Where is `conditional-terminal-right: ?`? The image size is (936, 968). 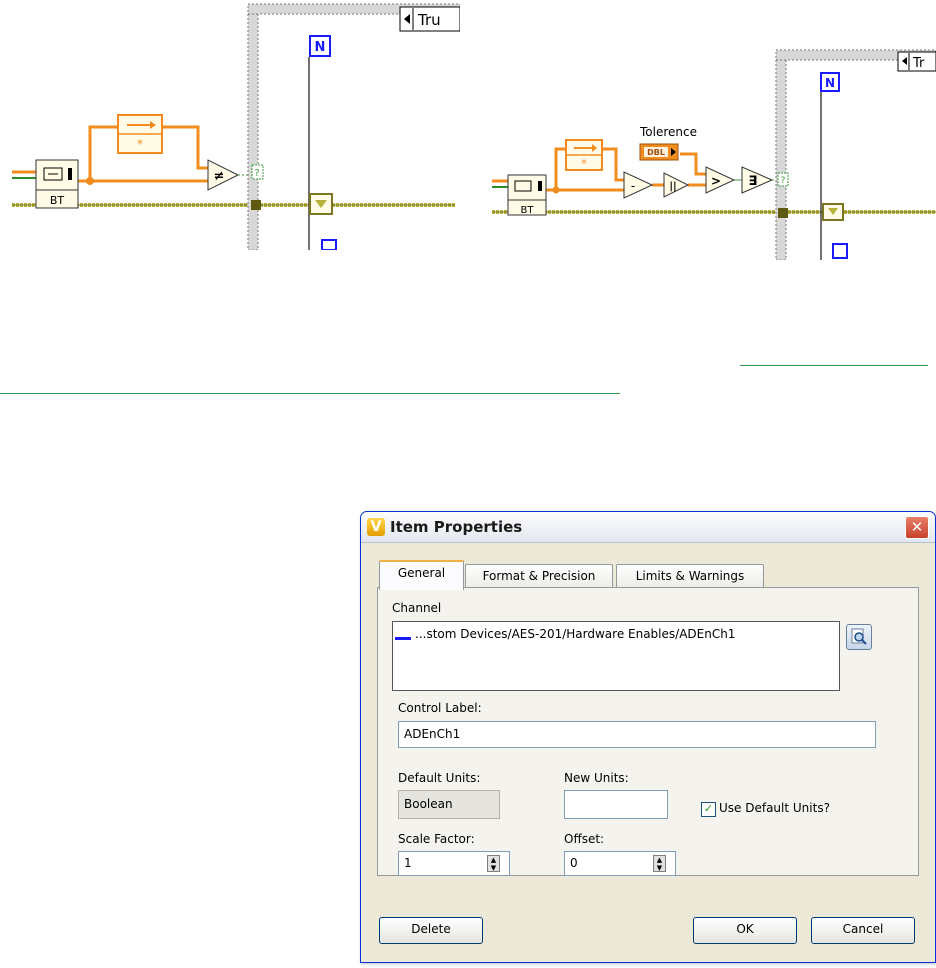 conditional-terminal-right: ? is located at coordinates (783, 179).